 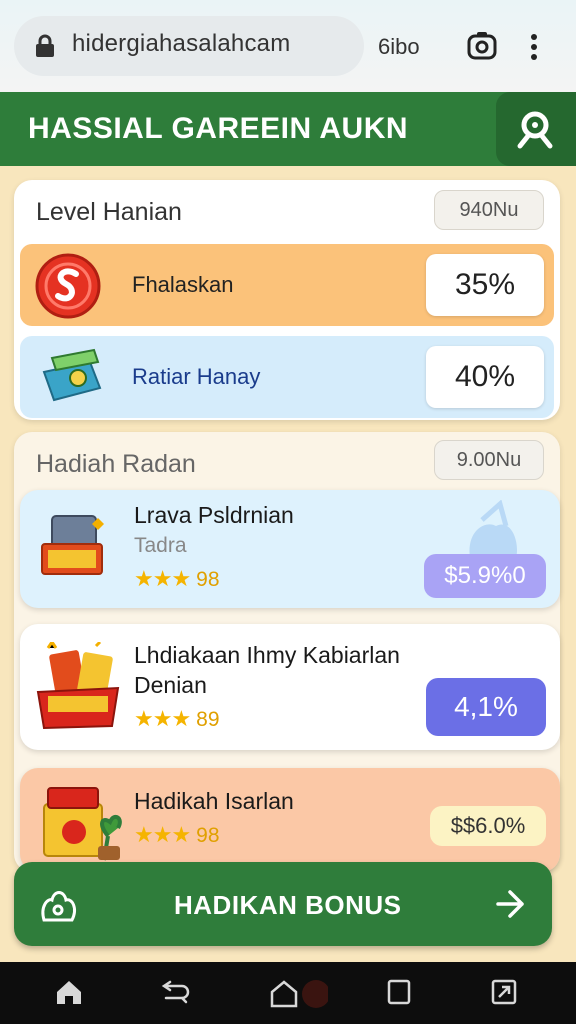 What do you see at coordinates (196, 376) in the screenshot?
I see `row-label: Ratiar Hanay` at bounding box center [196, 376].